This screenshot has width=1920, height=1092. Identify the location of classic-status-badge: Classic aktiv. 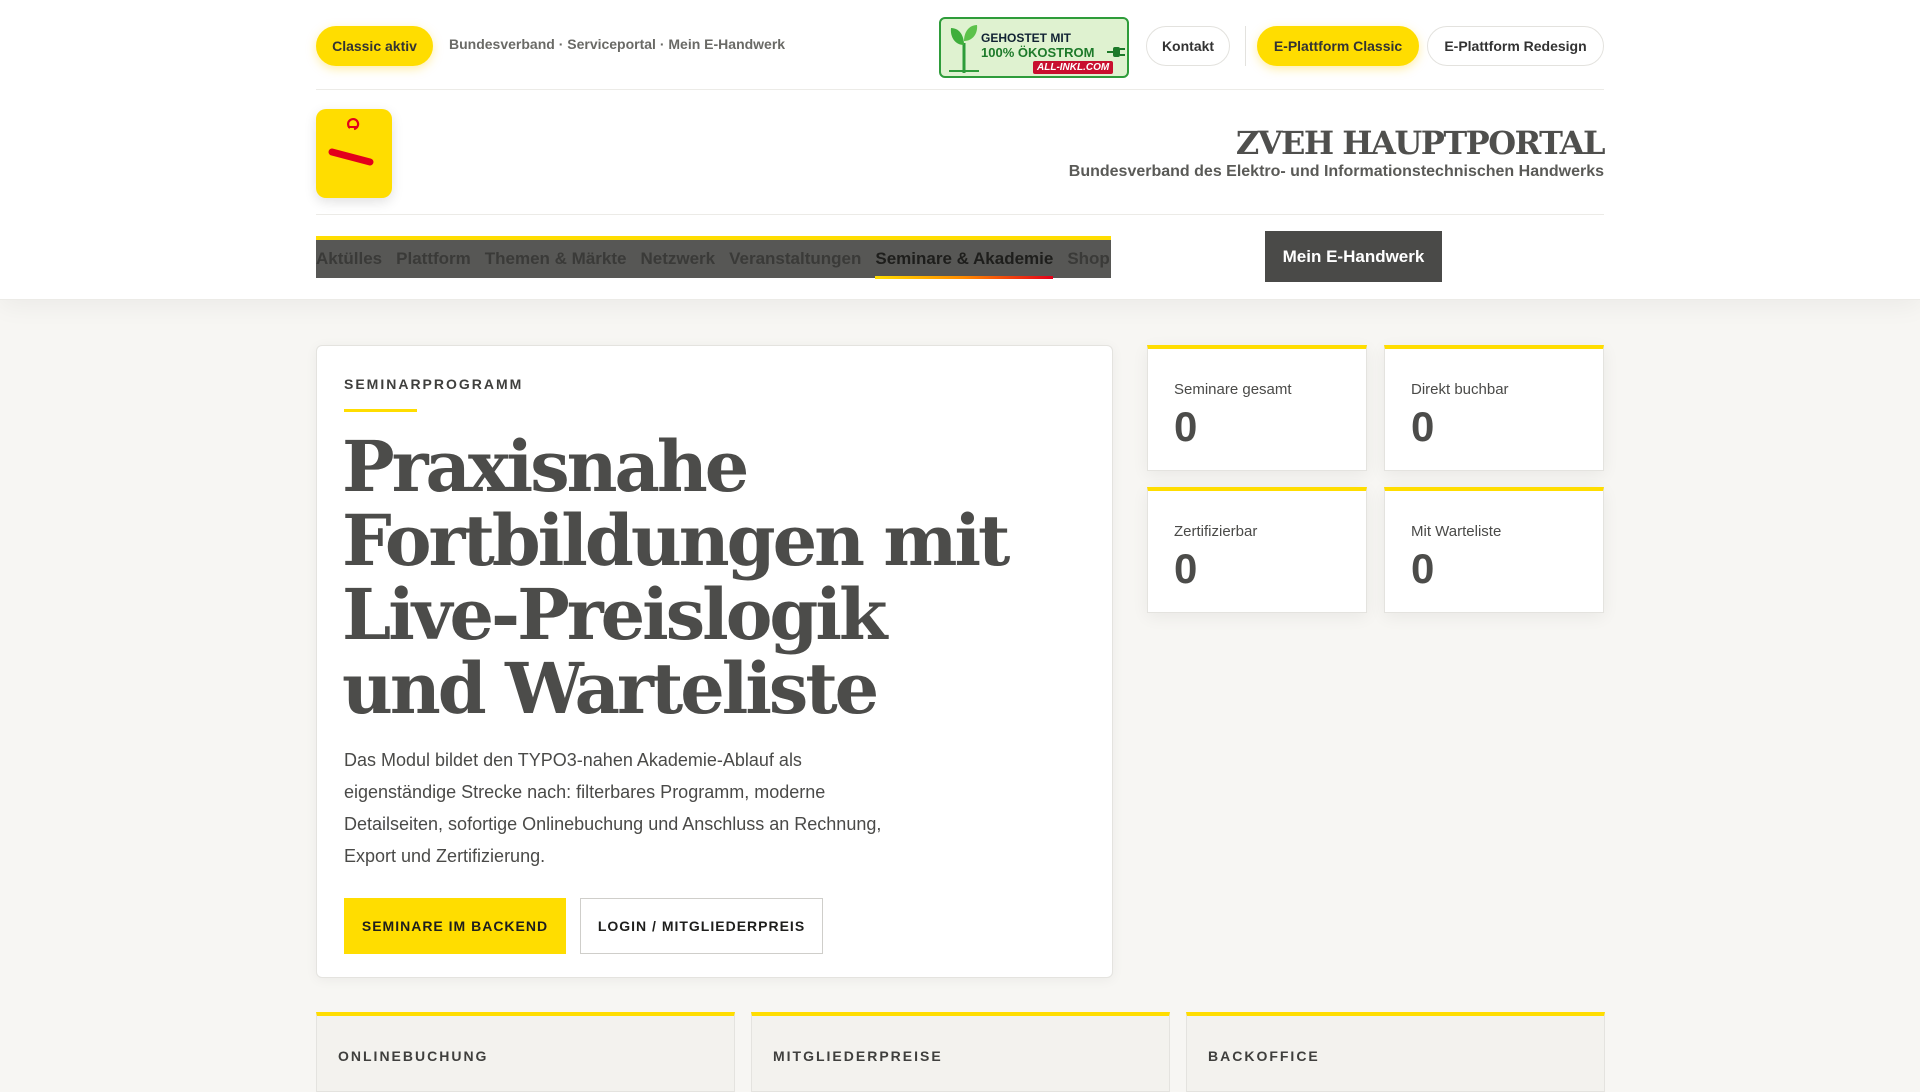
(374, 46).